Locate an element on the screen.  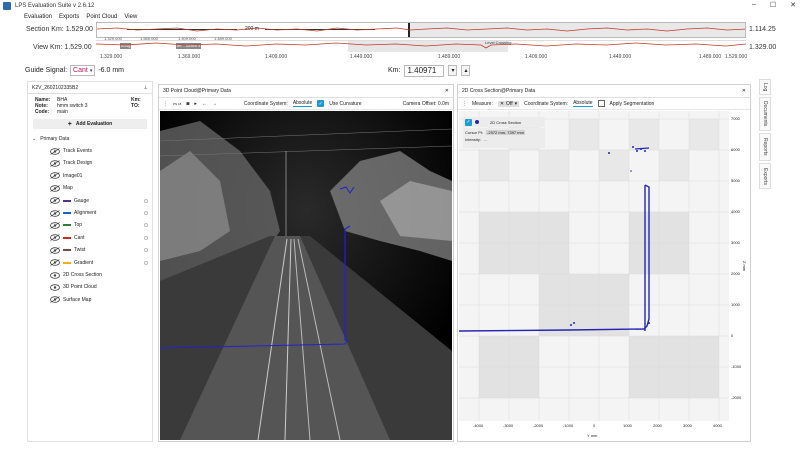
legend-checkbox: ✓ is located at coordinates (468, 122).